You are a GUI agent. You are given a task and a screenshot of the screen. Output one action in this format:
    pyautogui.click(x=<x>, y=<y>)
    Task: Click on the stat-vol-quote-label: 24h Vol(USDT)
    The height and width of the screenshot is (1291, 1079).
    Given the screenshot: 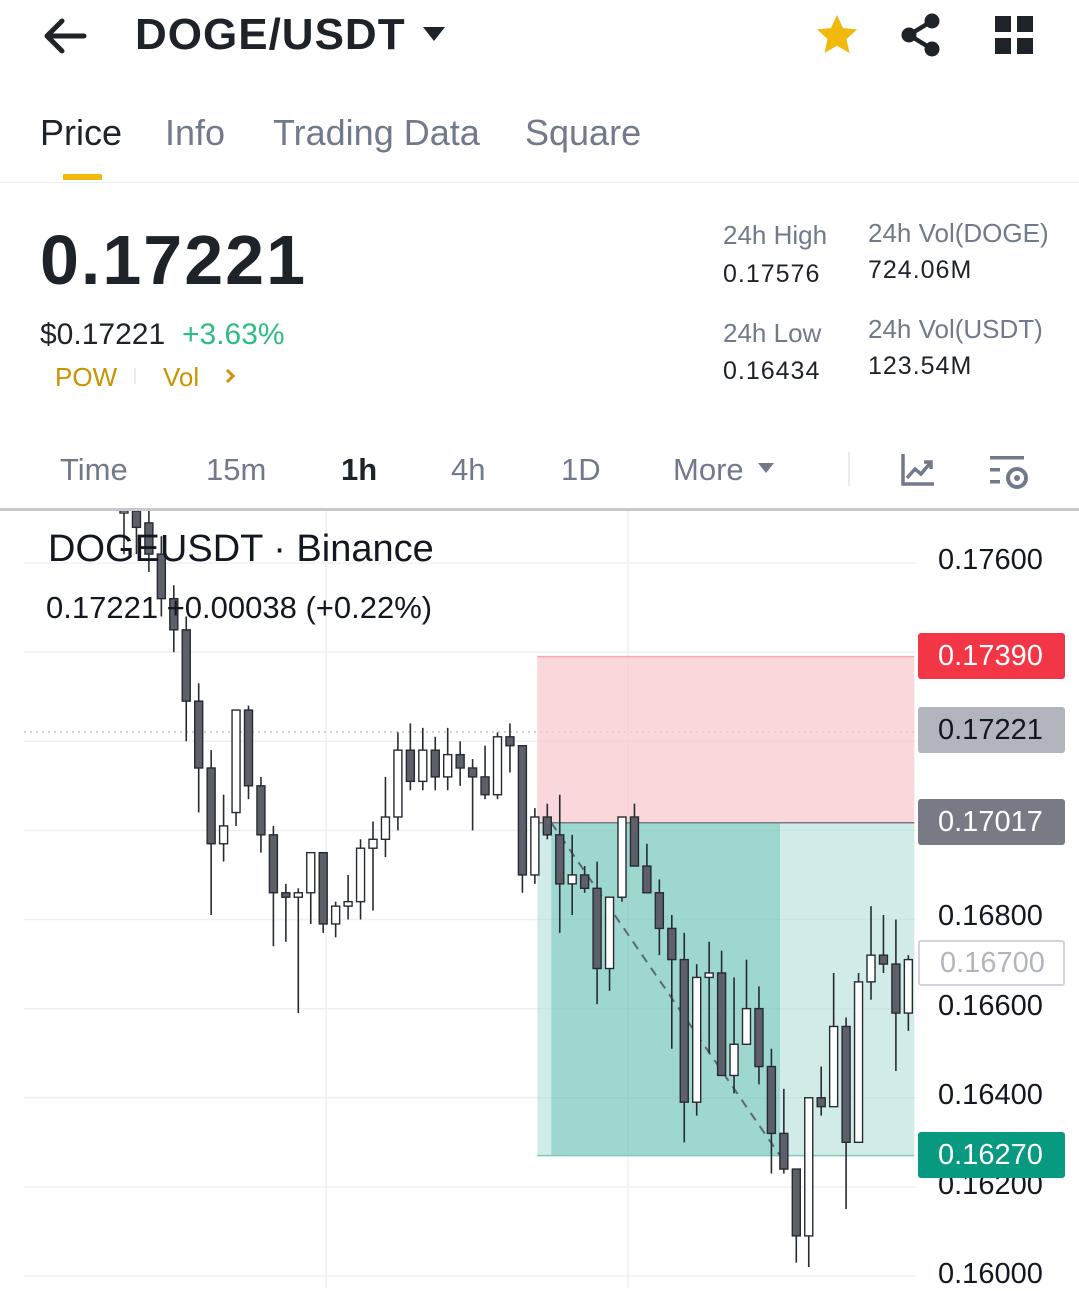 What is the action you would take?
    pyautogui.click(x=955, y=329)
    